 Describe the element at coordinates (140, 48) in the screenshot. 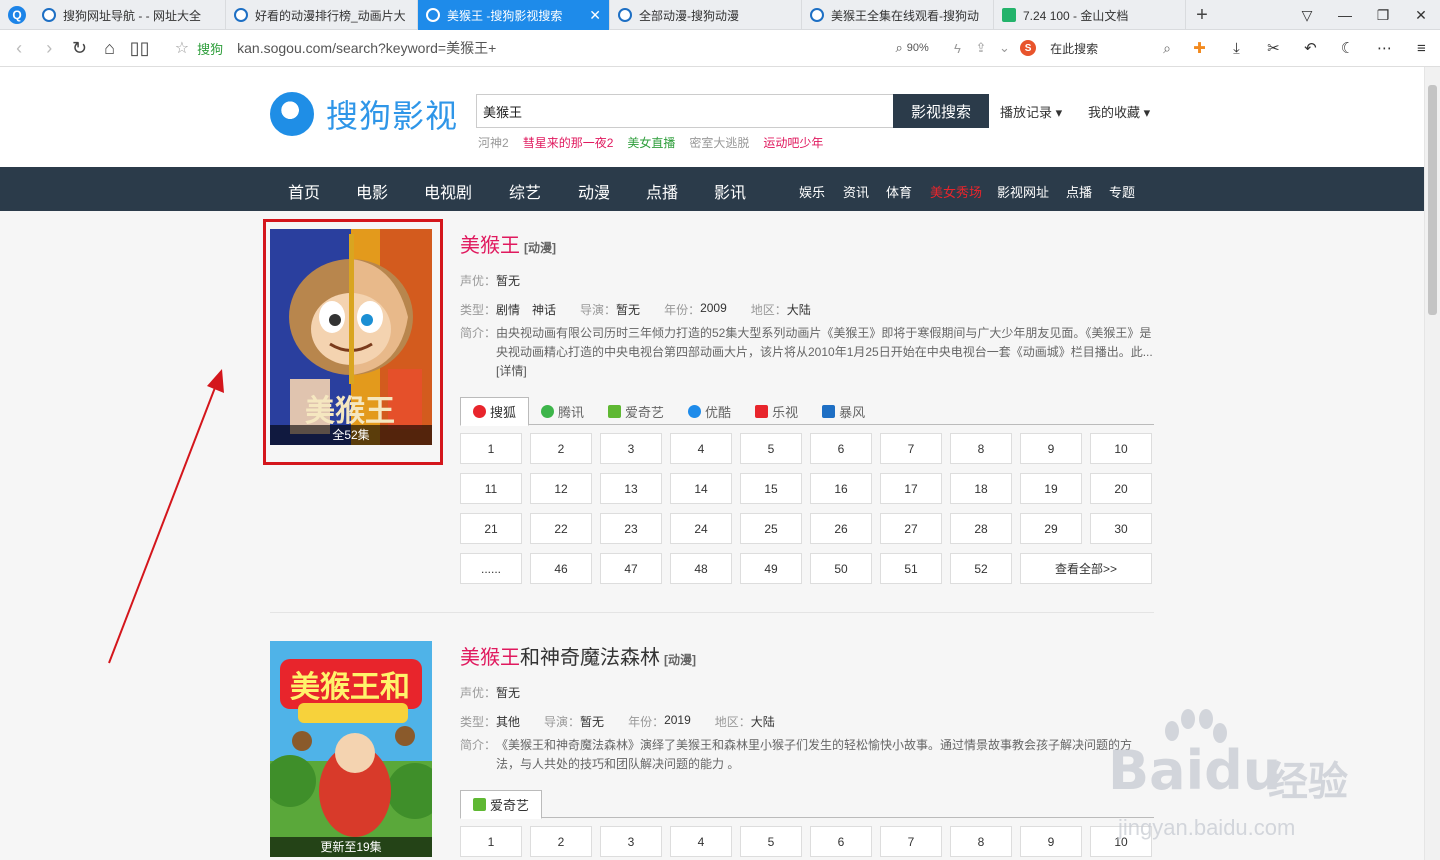

I see `reader-icon: ▯▯` at that location.